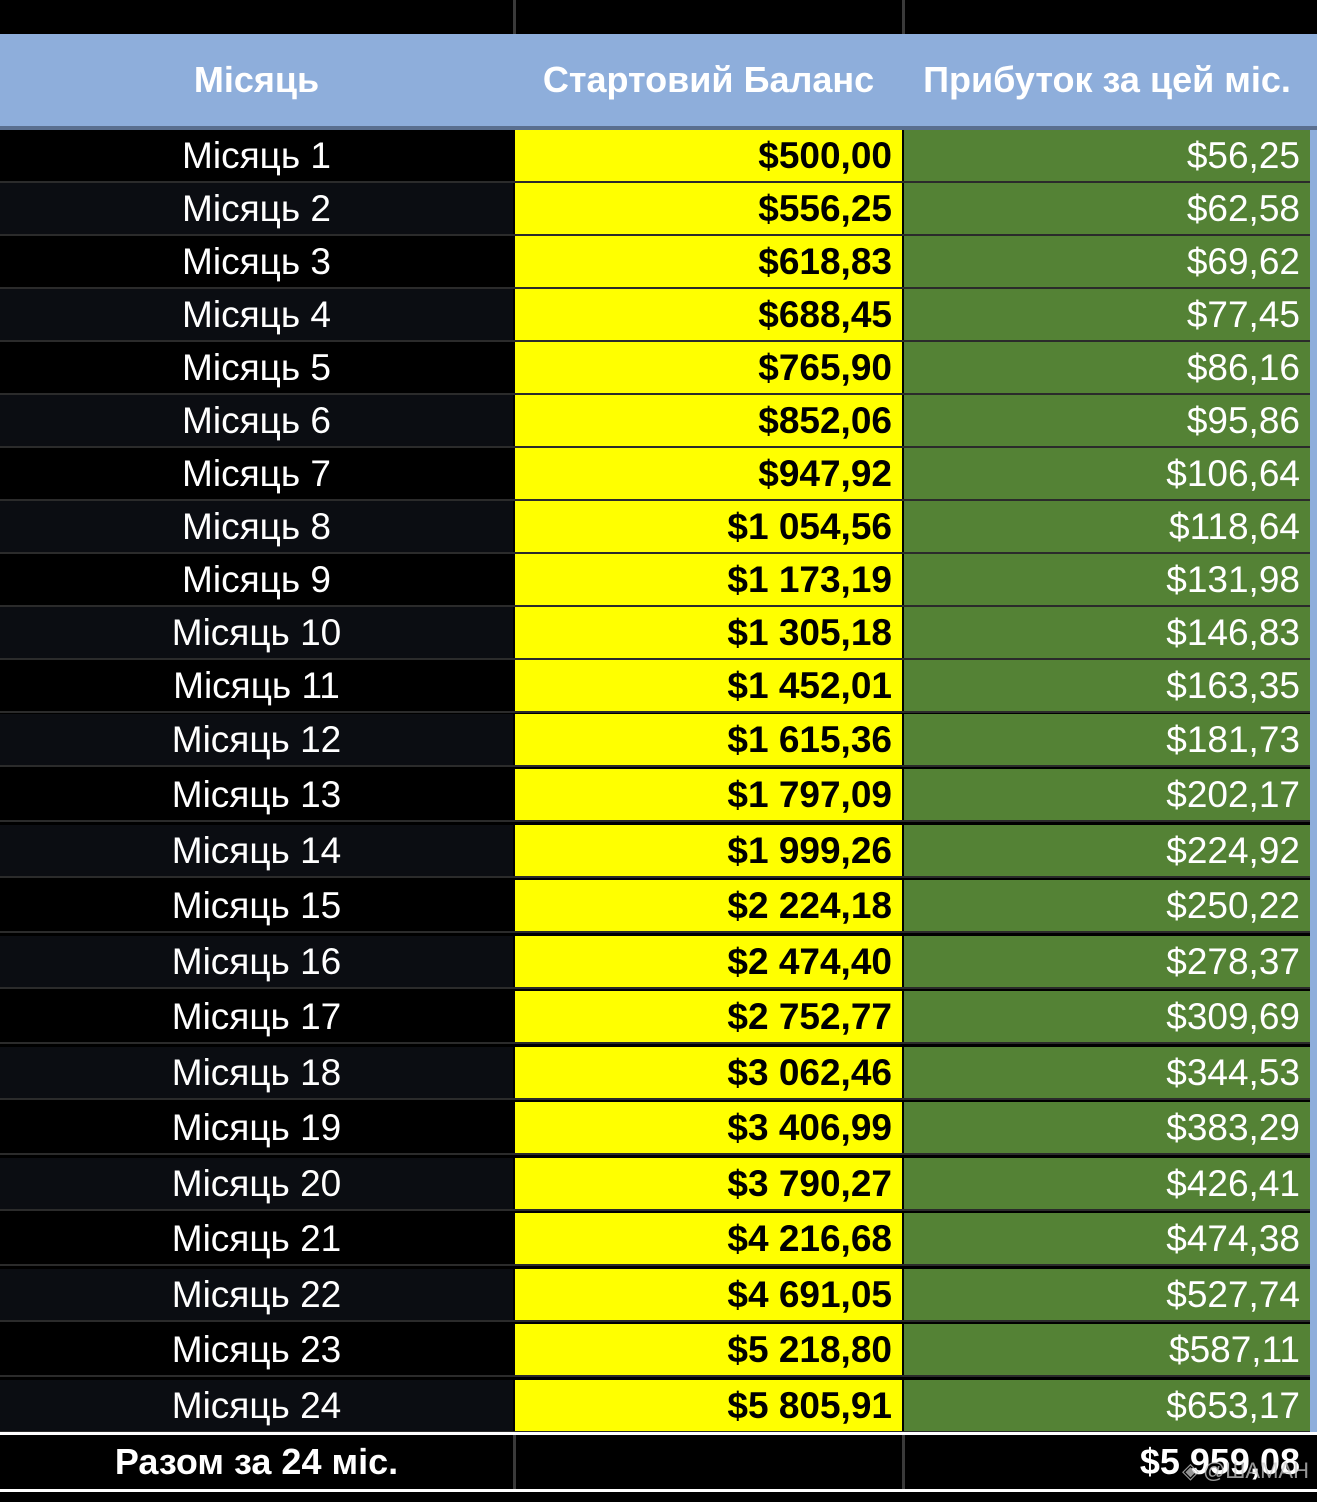 Image resolution: width=1317 pixels, height=1502 pixels. What do you see at coordinates (256, 905) in the screenshot?
I see `month-cell: Місяць 15` at bounding box center [256, 905].